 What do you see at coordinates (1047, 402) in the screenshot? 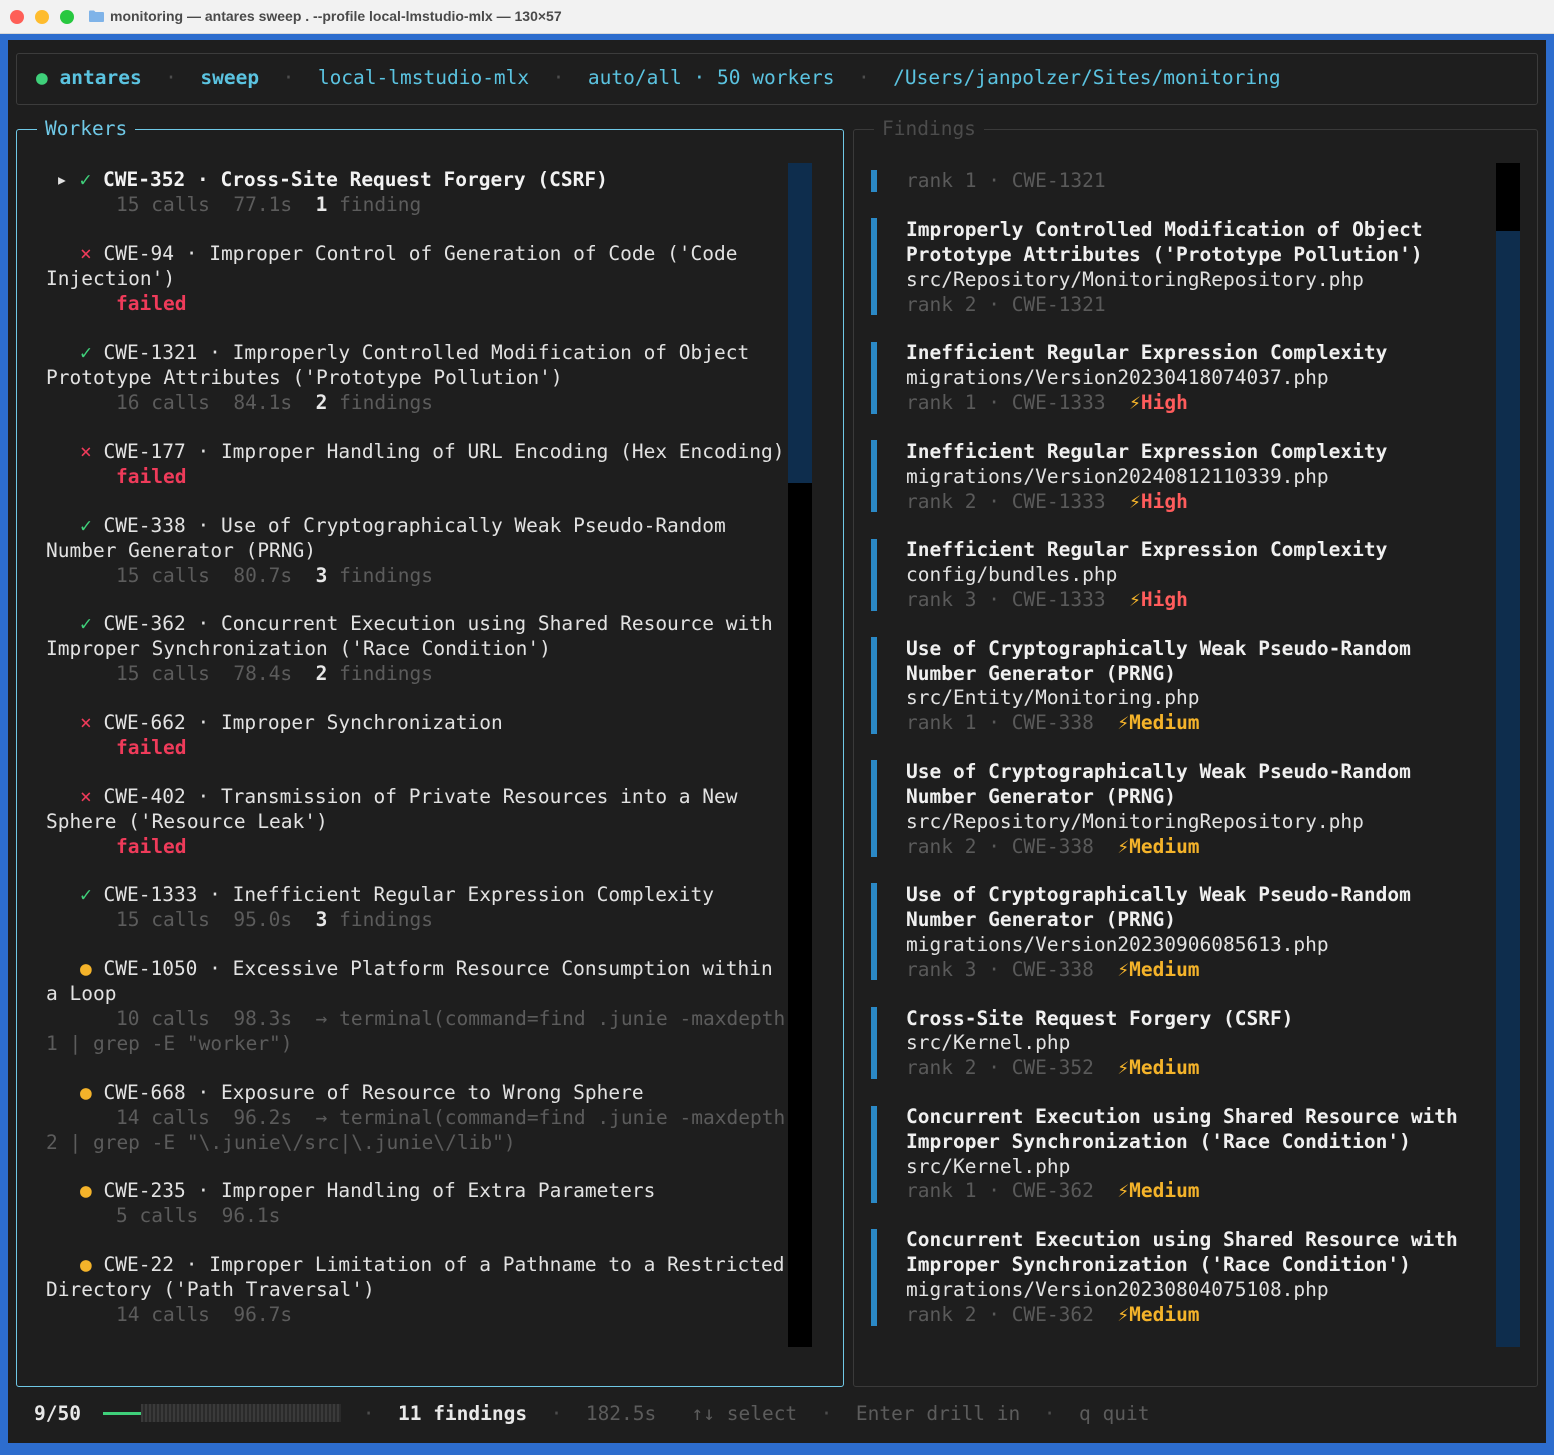
I see `finding-rank: rank 1 · CWE-1333 ⚡High` at bounding box center [1047, 402].